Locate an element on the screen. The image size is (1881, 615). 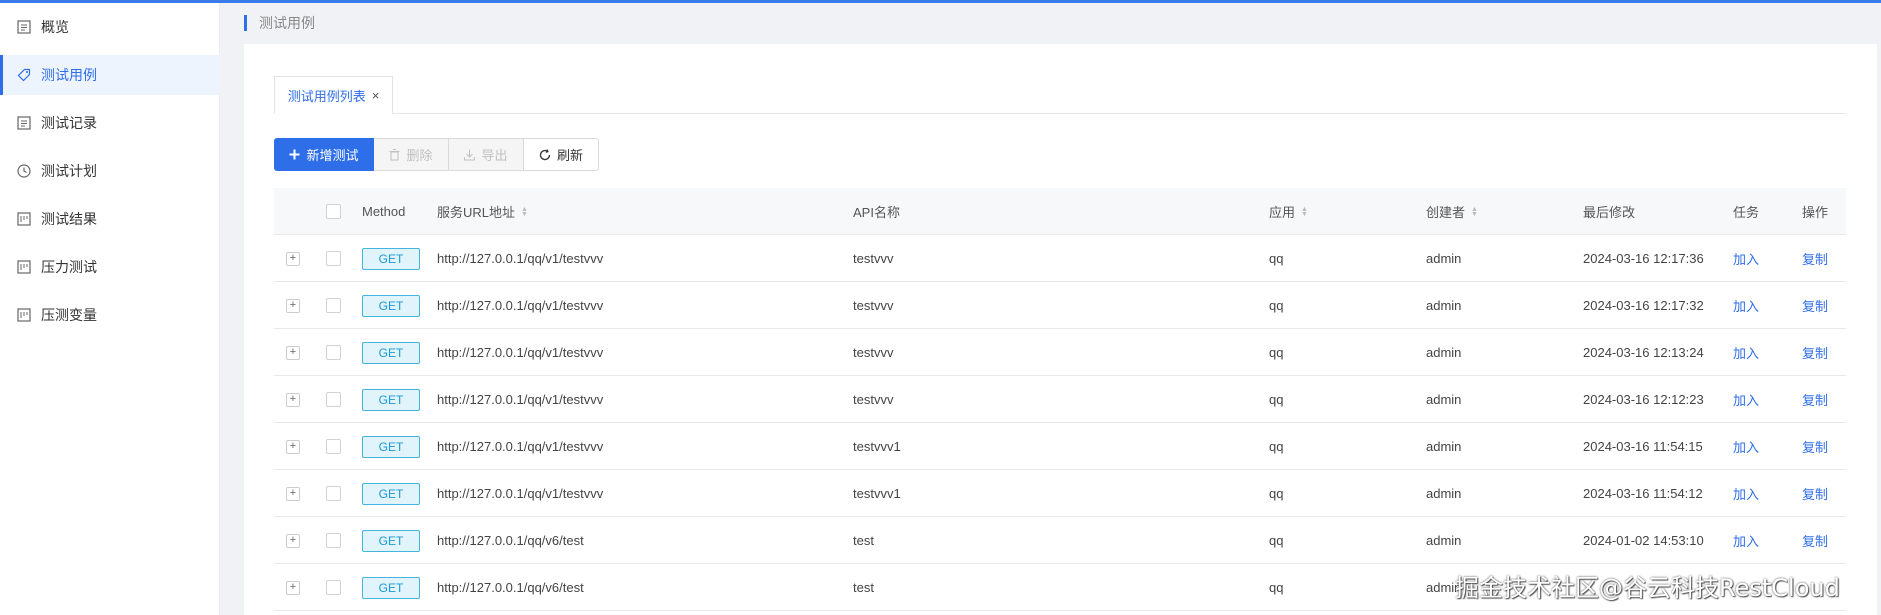
sidebar-item-label: 测试计划 is located at coordinates (69, 171).